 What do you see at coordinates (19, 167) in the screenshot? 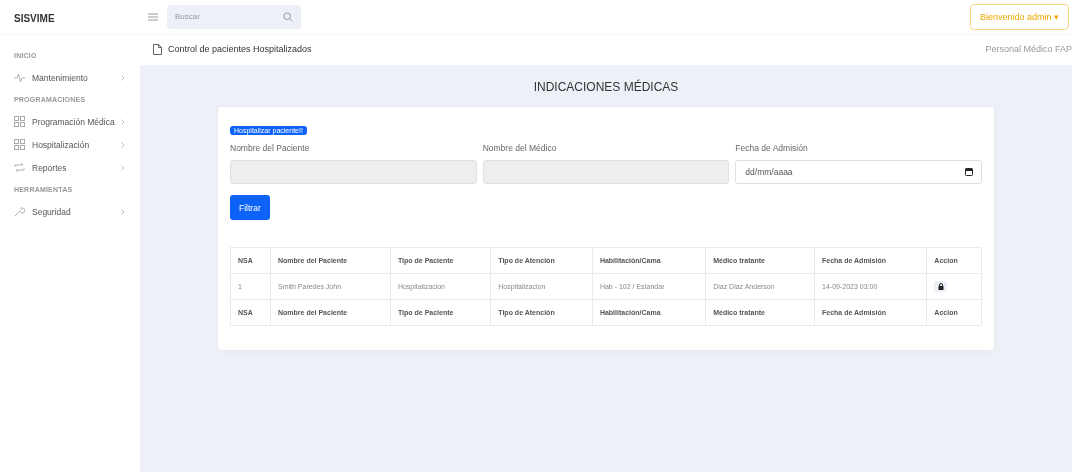
I see `arrows-icon` at bounding box center [19, 167].